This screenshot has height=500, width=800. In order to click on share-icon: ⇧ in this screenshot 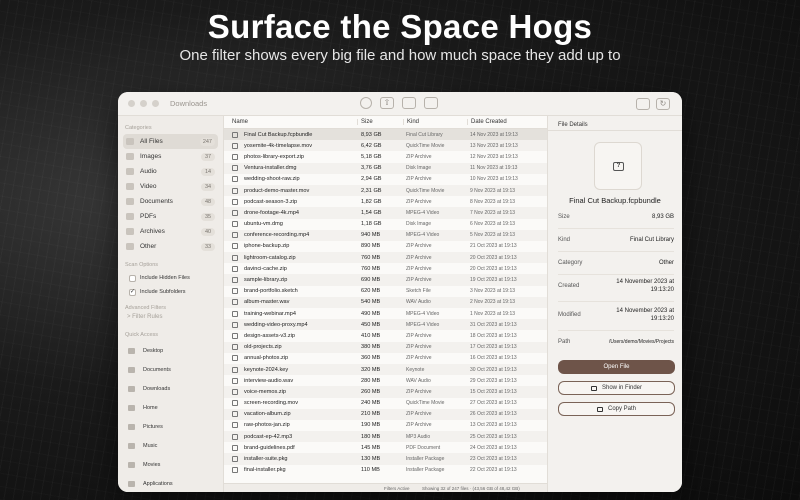, I will do `click(387, 103)`.